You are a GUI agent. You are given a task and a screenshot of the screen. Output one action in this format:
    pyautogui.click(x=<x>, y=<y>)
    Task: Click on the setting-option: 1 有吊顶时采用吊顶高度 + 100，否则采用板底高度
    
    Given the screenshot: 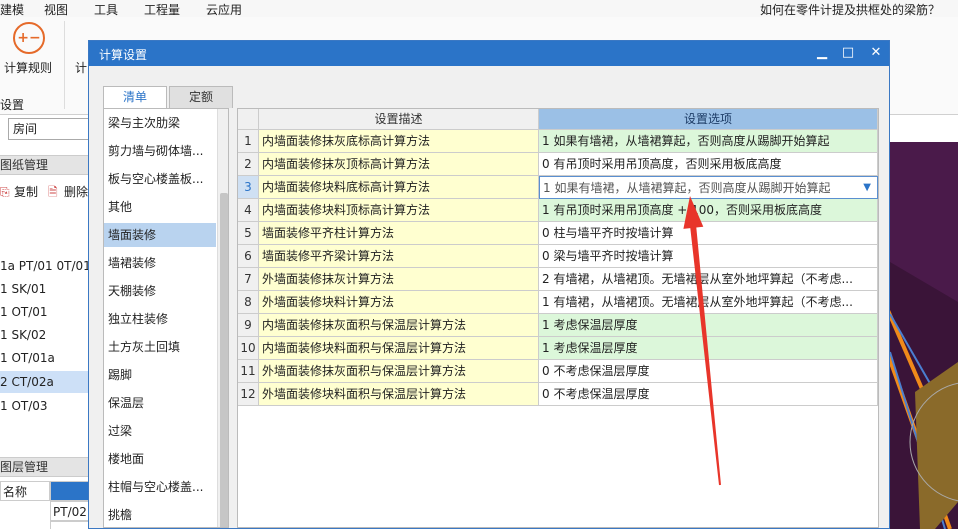 What is the action you would take?
    pyautogui.click(x=708, y=210)
    